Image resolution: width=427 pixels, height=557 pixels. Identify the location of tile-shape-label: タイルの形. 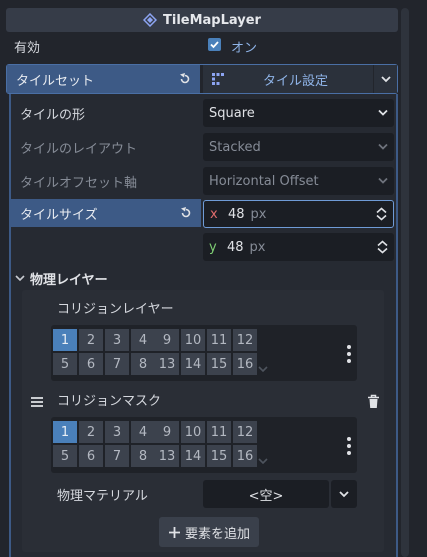
(53, 115).